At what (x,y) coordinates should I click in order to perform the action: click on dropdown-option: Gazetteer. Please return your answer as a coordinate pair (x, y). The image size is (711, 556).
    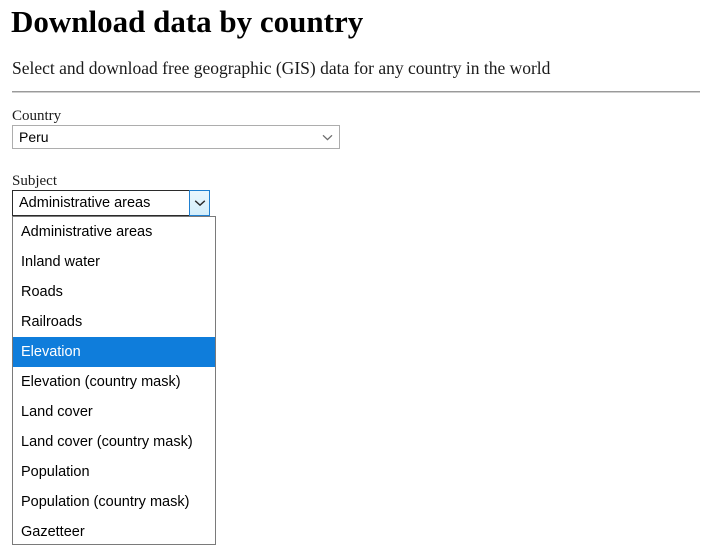
    Looking at the image, I should click on (114, 530).